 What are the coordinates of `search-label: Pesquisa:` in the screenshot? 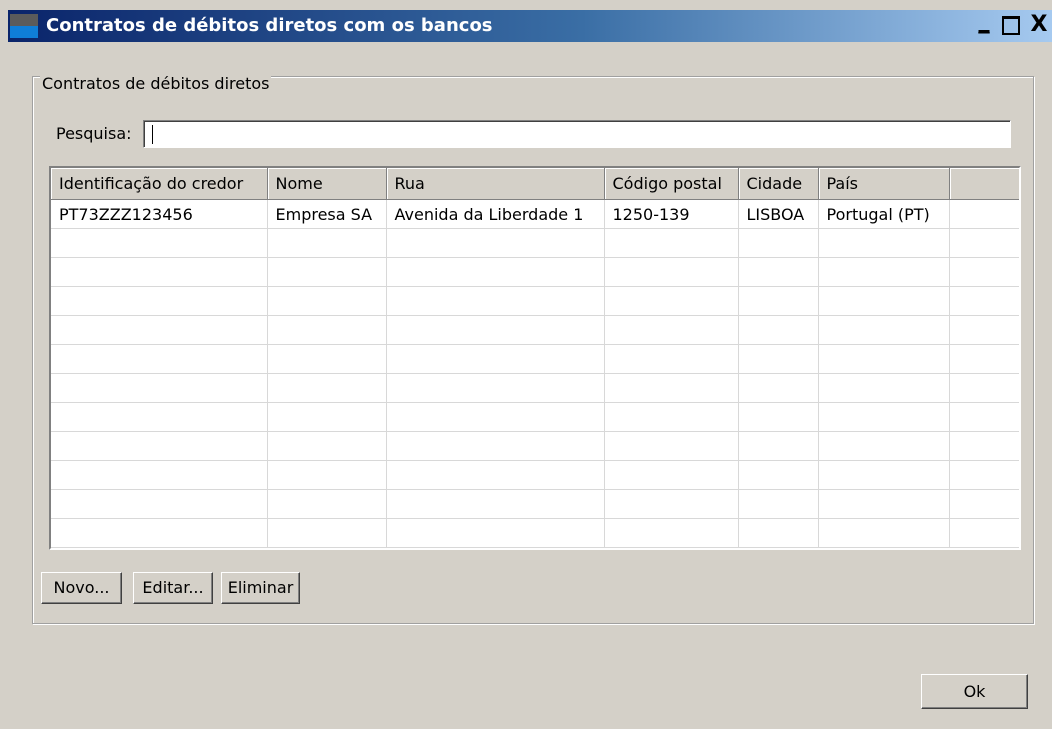 It's located at (94, 133).